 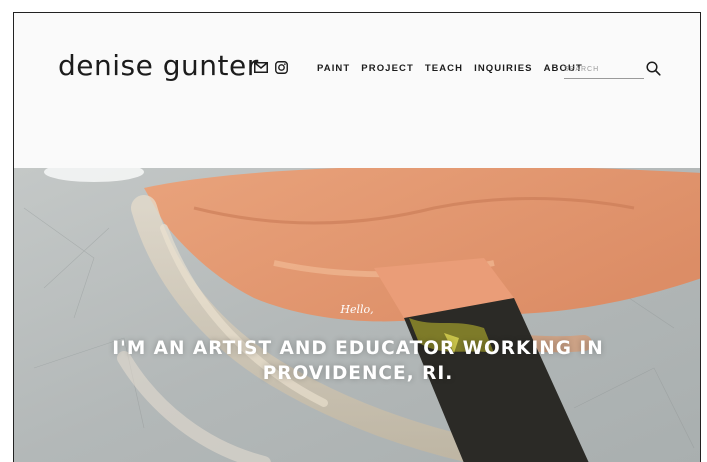 I want to click on mail-icon, so click(x=261, y=67).